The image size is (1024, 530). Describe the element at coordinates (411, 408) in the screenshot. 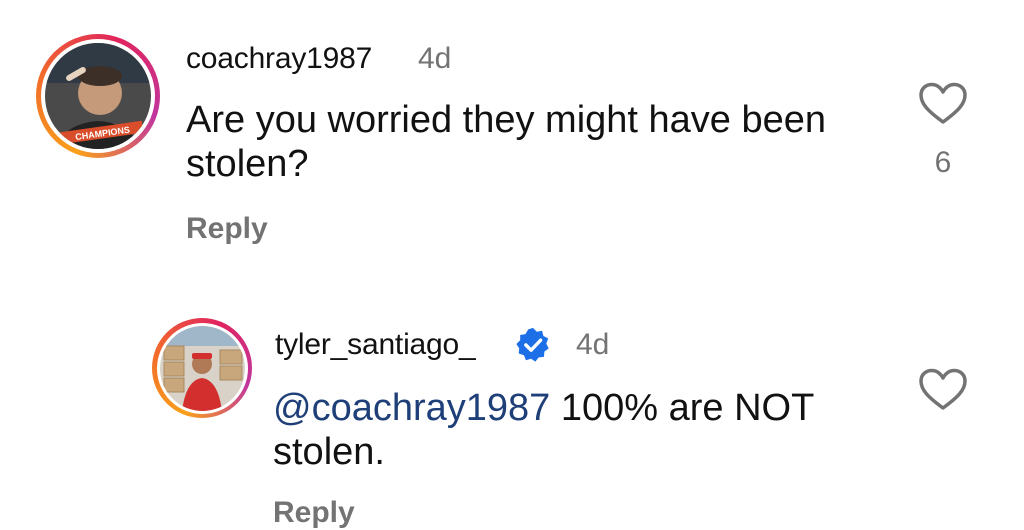

I see `mention-link: @coachray1987` at that location.